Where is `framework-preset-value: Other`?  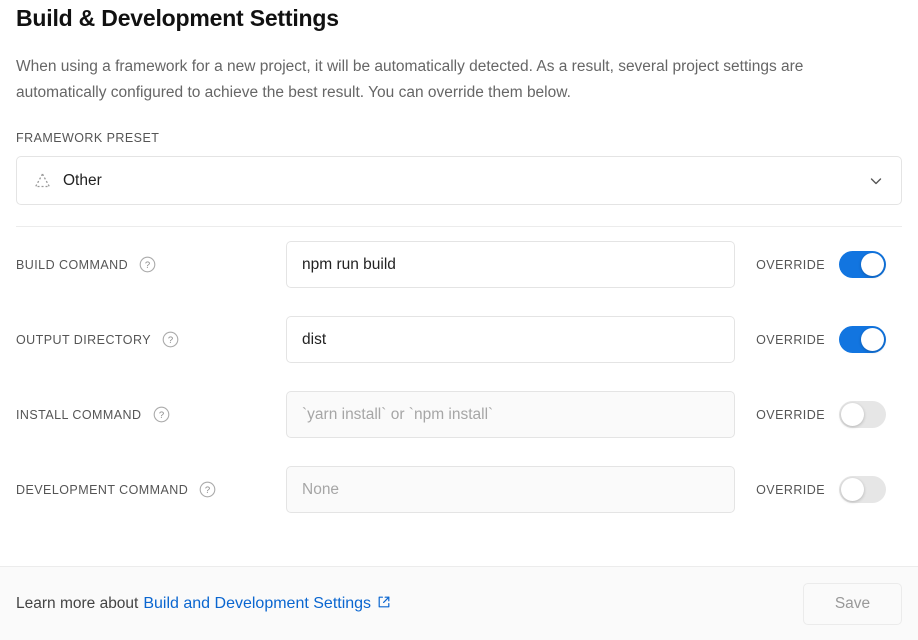 framework-preset-value: Other is located at coordinates (82, 180).